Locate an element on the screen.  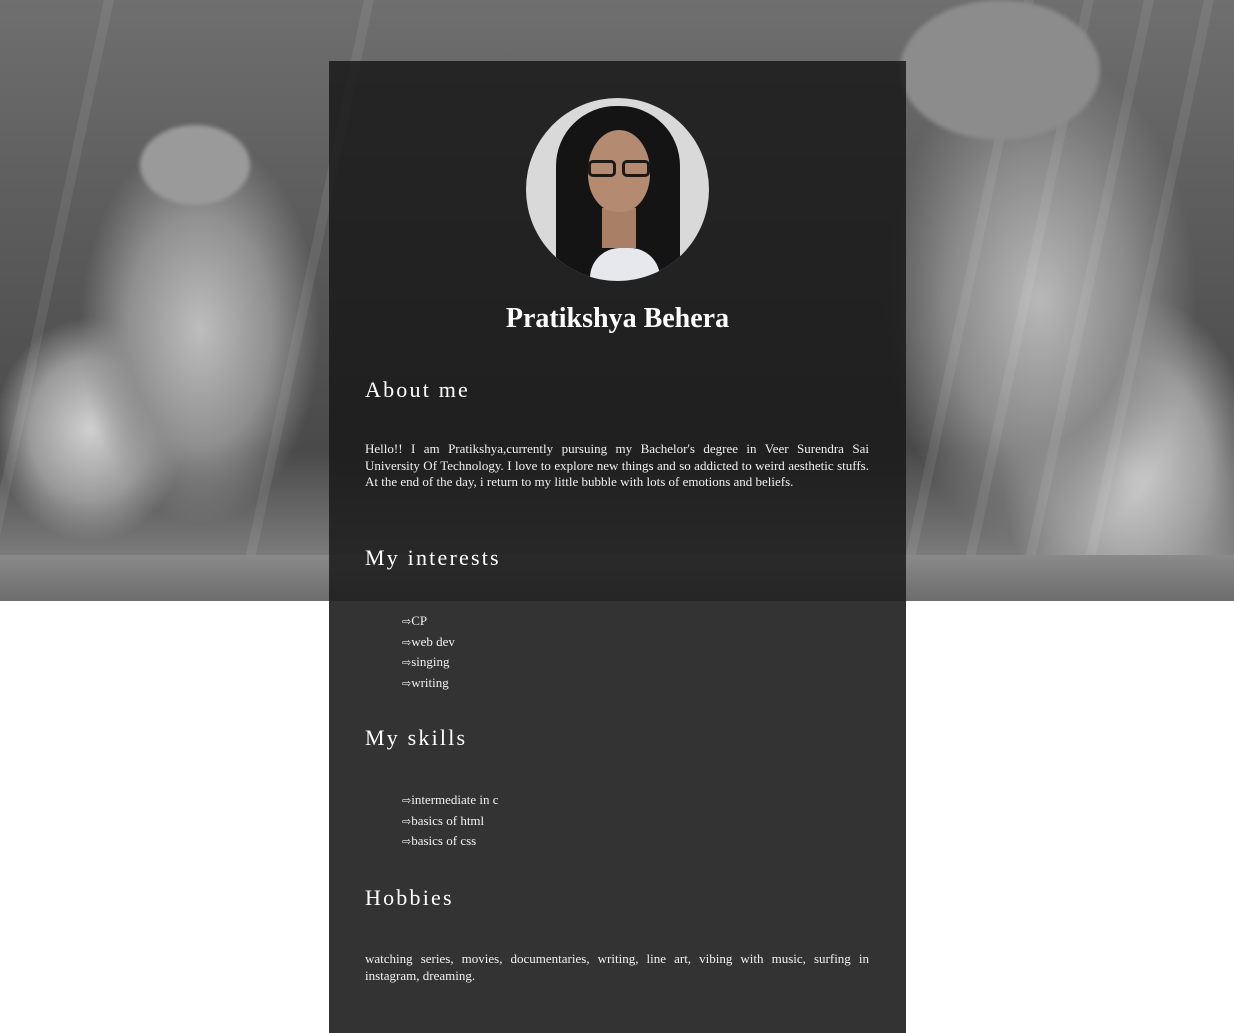
list-item: ⇨singing is located at coordinates (426, 661).